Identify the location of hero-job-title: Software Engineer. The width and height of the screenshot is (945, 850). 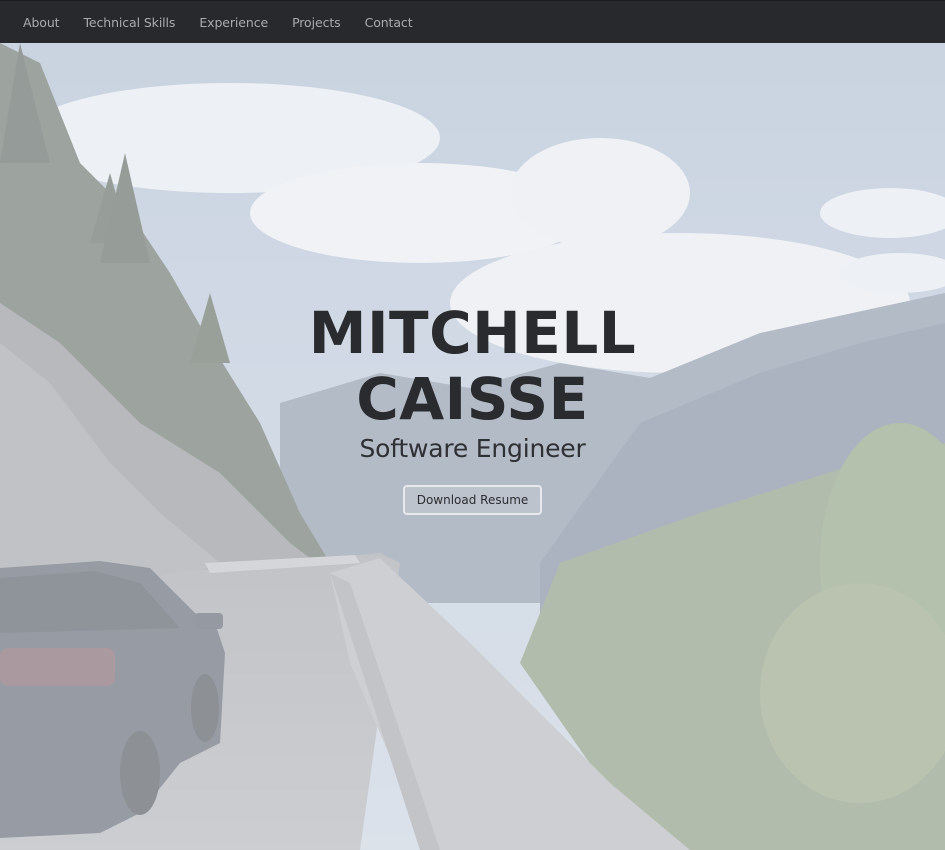
(472, 448).